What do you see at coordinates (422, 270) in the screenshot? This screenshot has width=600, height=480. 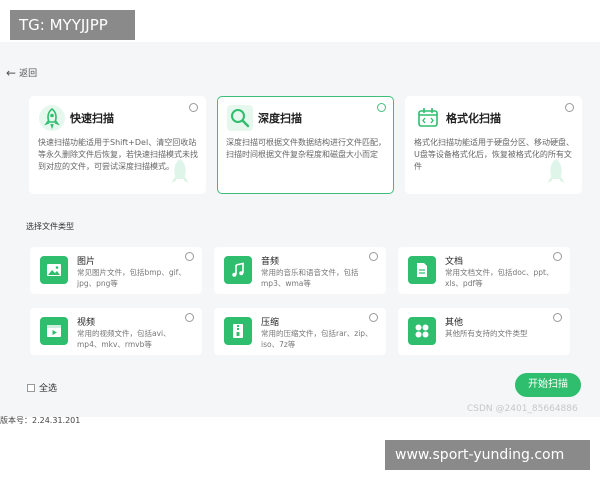 I see `document-icon` at bounding box center [422, 270].